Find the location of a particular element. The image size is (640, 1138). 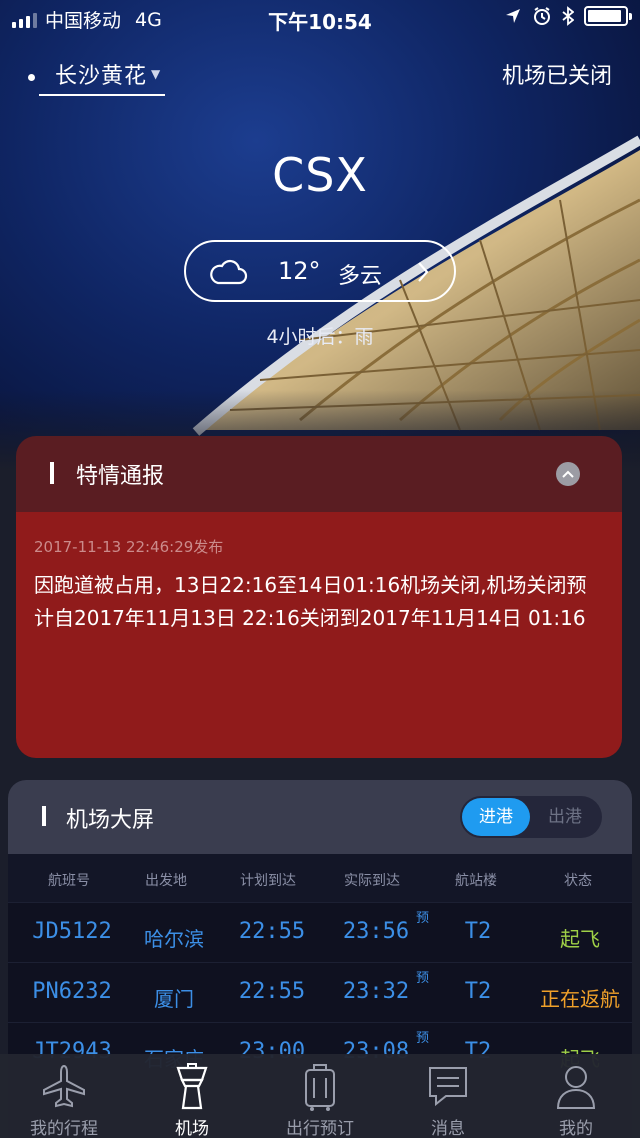

chevron-right-icon is located at coordinates (423, 272).